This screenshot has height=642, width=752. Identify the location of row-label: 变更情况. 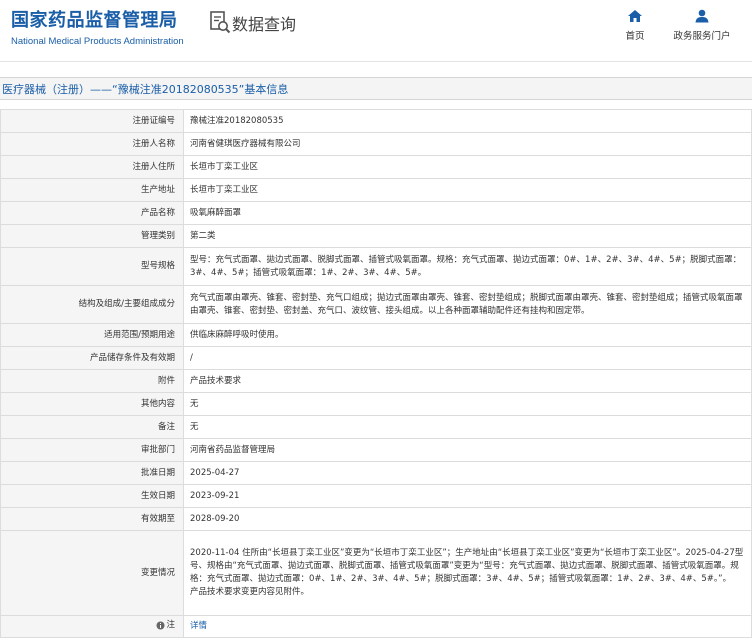
(92, 573).